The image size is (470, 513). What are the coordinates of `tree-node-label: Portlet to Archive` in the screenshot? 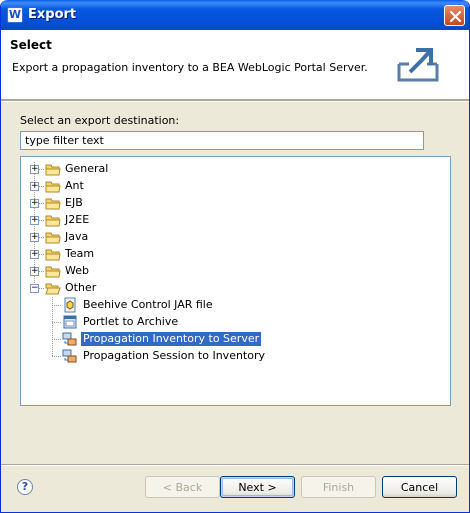 It's located at (131, 321).